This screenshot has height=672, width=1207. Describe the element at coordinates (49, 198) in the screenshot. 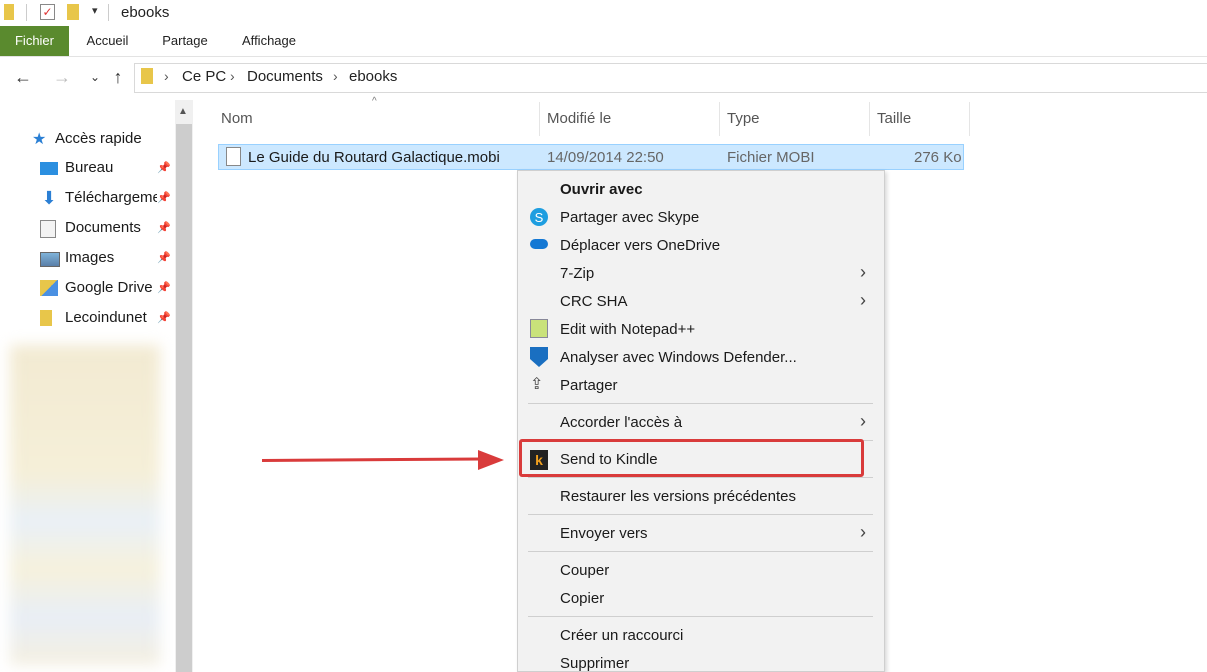

I see `download-icon: ⬇` at that location.